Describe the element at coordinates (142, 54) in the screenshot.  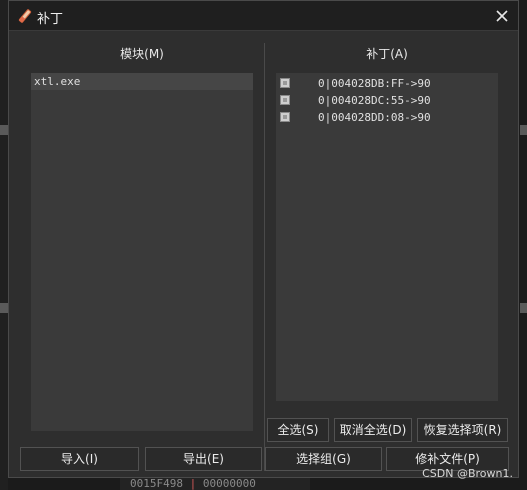
I see `modules-title: 模块(M)` at that location.